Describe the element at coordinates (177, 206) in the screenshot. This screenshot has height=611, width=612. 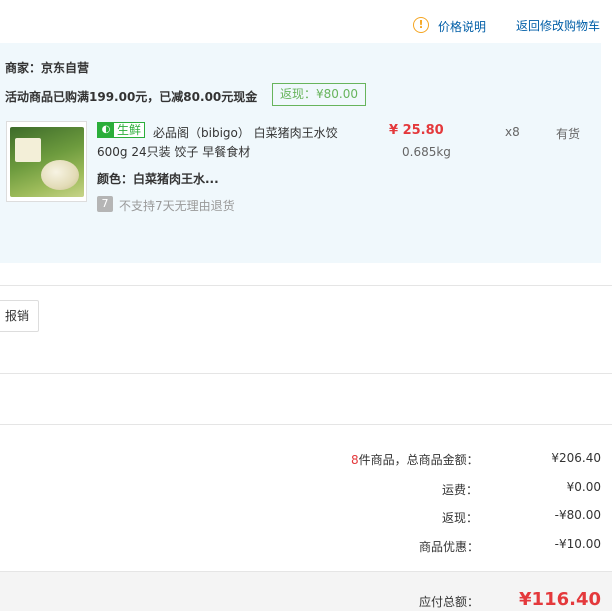
I see `return-policy: 不支持7天无理由退货` at that location.